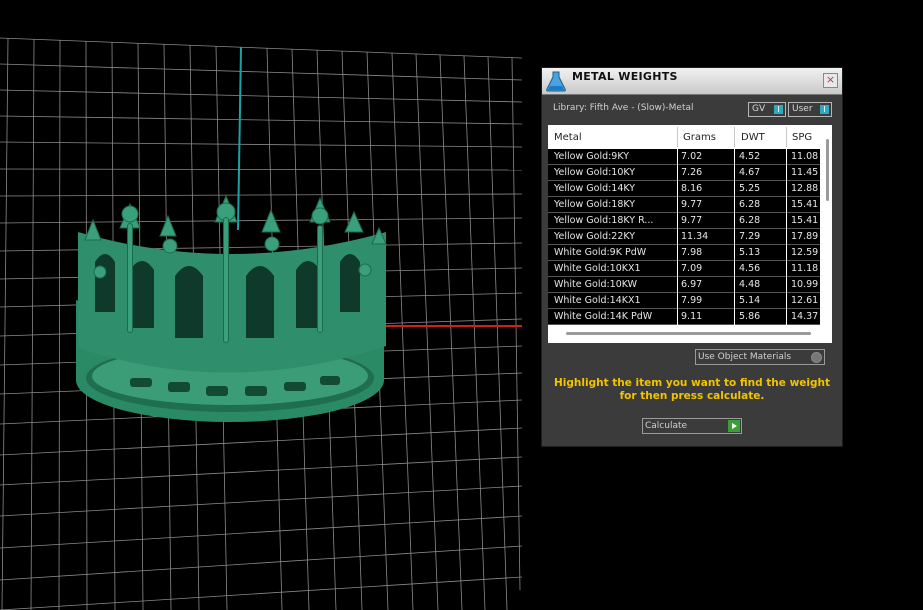  I want to click on calculate-label: Calculate, so click(666, 426).